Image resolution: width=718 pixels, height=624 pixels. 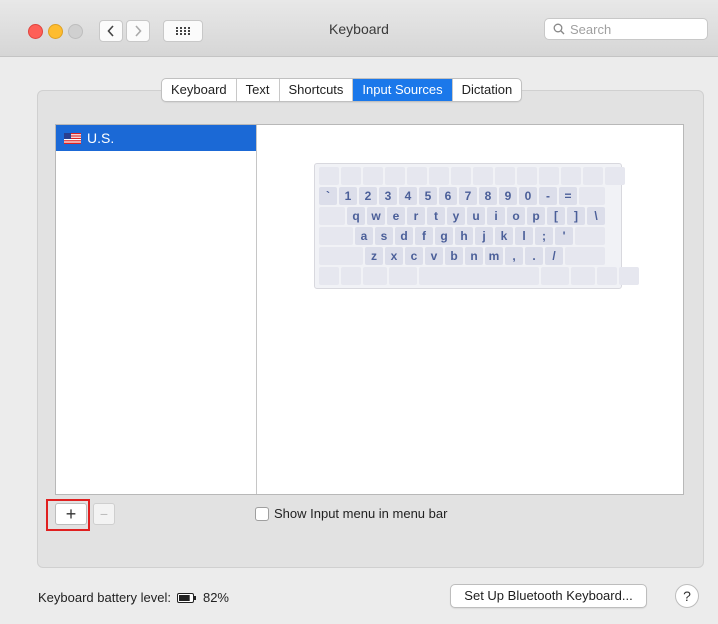 What do you see at coordinates (101, 138) in the screenshot?
I see `input-source-label: U.S.` at bounding box center [101, 138].